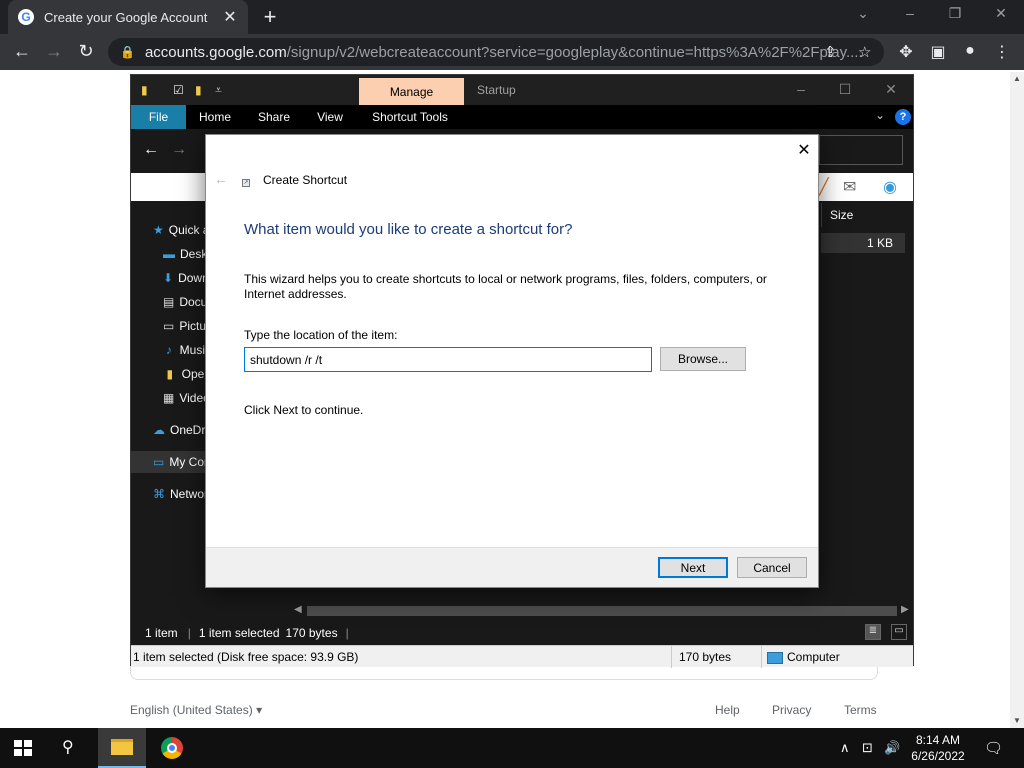 Image resolution: width=1024 pixels, height=768 pixels. What do you see at coordinates (201, 90) in the screenshot?
I see `new-folder-icon: ▮` at bounding box center [201, 90].